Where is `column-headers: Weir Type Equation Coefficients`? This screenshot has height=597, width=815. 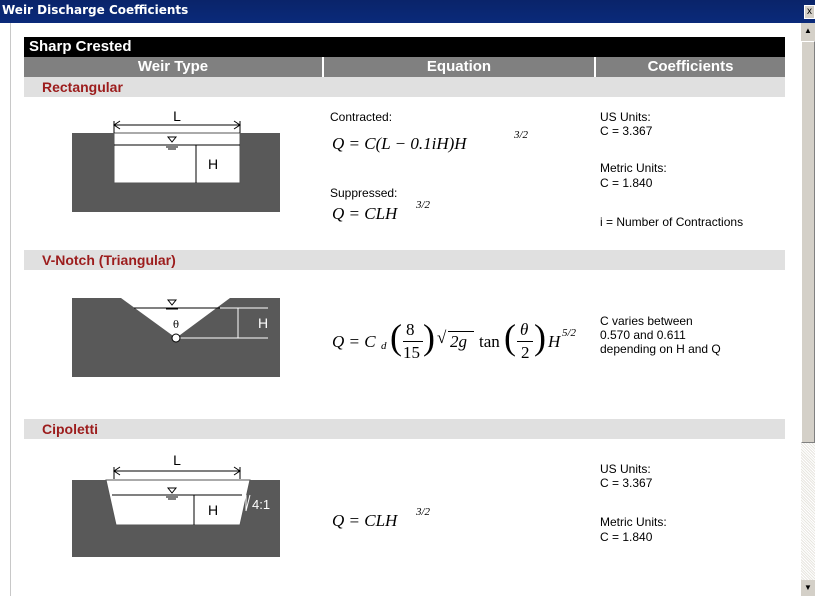 column-headers: Weir Type Equation Coefficients is located at coordinates (404, 67).